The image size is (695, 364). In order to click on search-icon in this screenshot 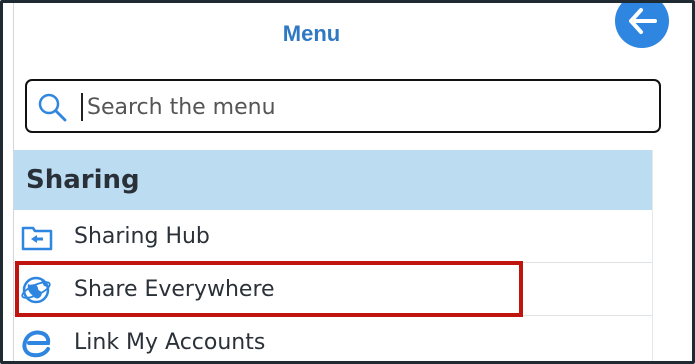, I will do `click(52, 107)`.